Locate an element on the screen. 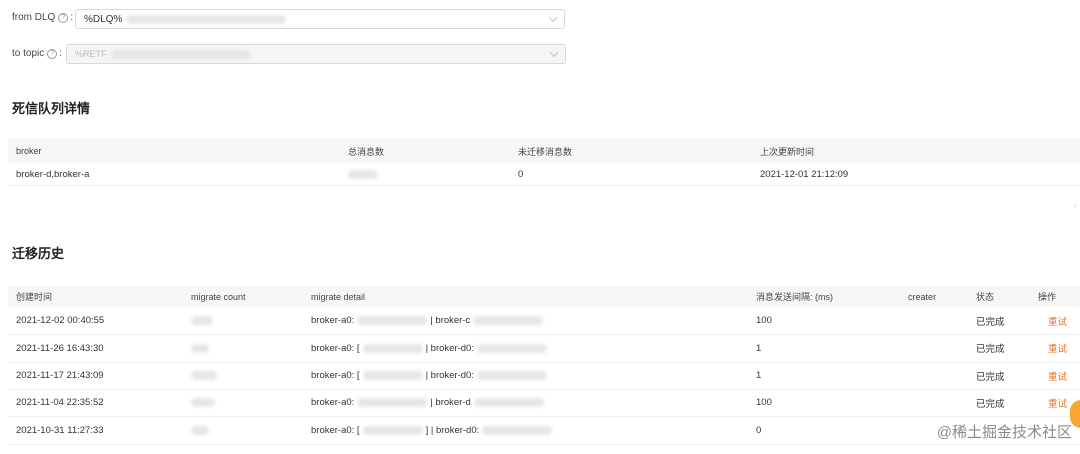 The image size is (1080, 454). cell-updated: 2021-12-01 21:12:09 is located at coordinates (804, 174).